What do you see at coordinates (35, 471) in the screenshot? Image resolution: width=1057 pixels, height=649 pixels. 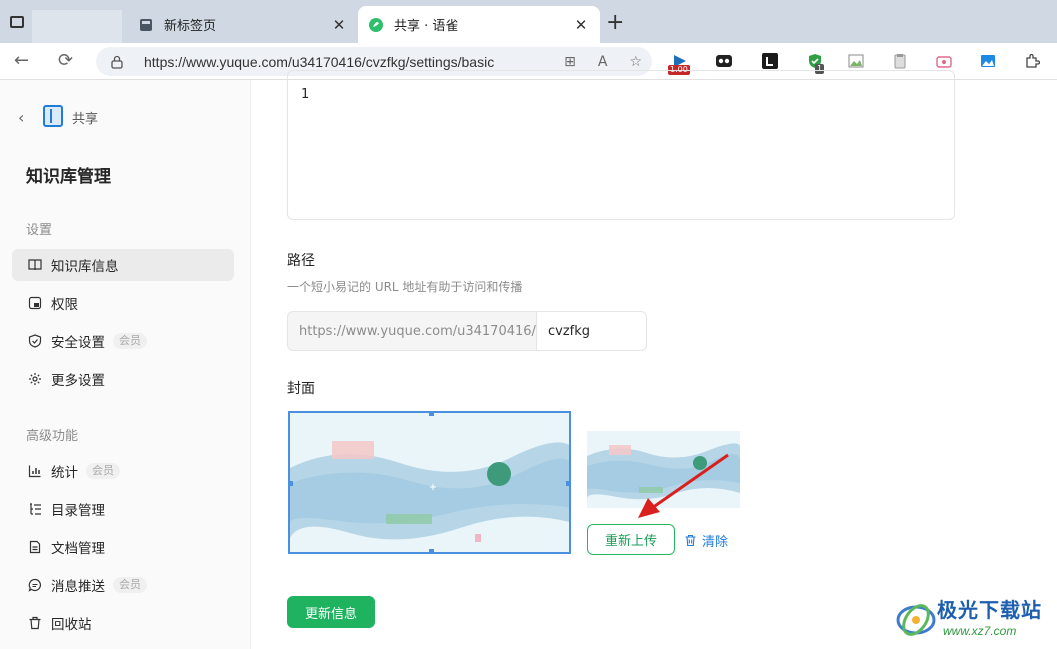 I see `bar-chart-icon` at bounding box center [35, 471].